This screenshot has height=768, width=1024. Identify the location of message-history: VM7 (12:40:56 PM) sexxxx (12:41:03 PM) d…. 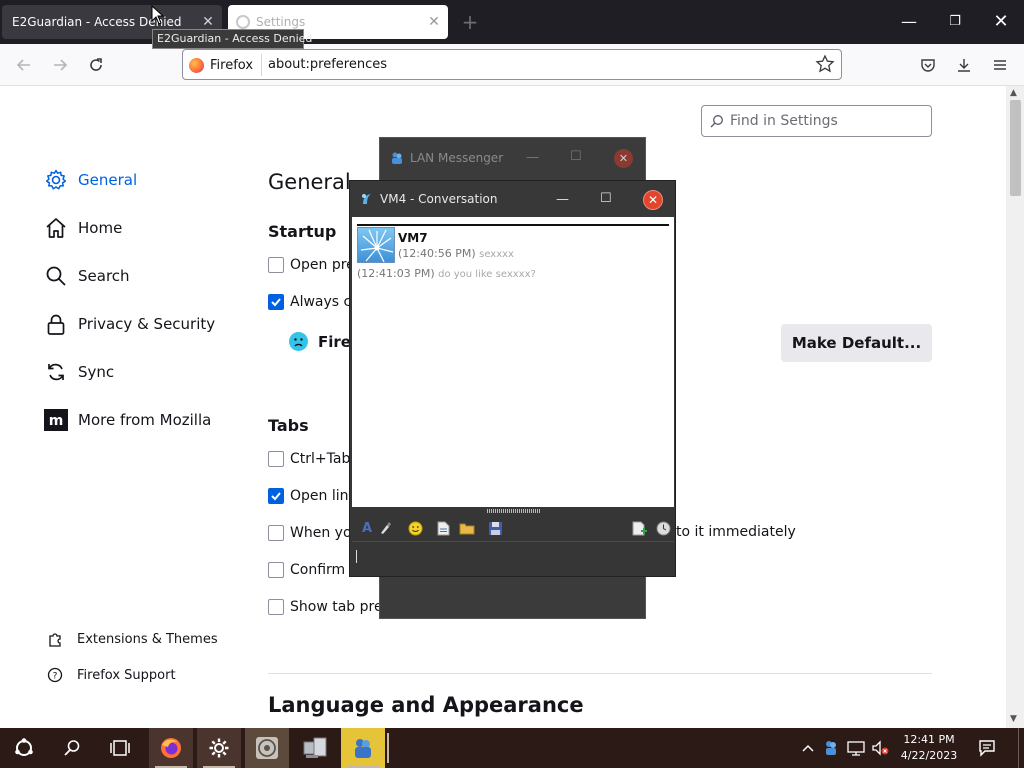
(513, 362).